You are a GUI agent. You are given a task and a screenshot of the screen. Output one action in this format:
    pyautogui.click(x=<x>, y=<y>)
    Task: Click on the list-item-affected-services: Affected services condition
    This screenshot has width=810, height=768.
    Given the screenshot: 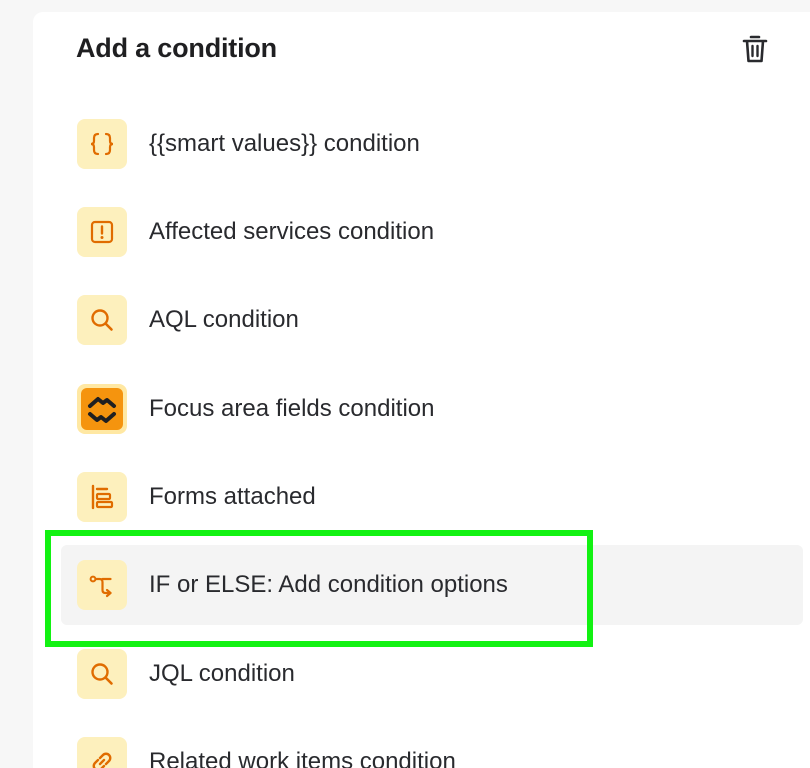 What is the action you would take?
    pyautogui.click(x=432, y=232)
    